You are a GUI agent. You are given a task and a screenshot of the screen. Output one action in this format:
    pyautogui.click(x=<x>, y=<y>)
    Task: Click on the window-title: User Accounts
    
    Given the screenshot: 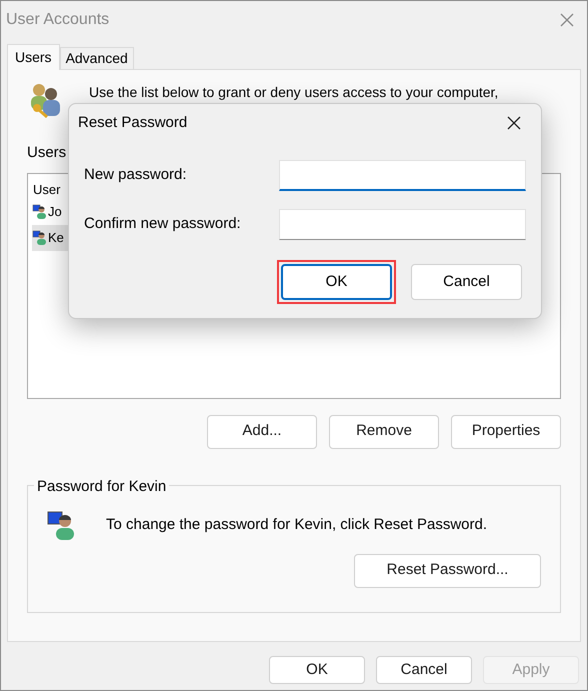 What is the action you would take?
    pyautogui.click(x=58, y=20)
    